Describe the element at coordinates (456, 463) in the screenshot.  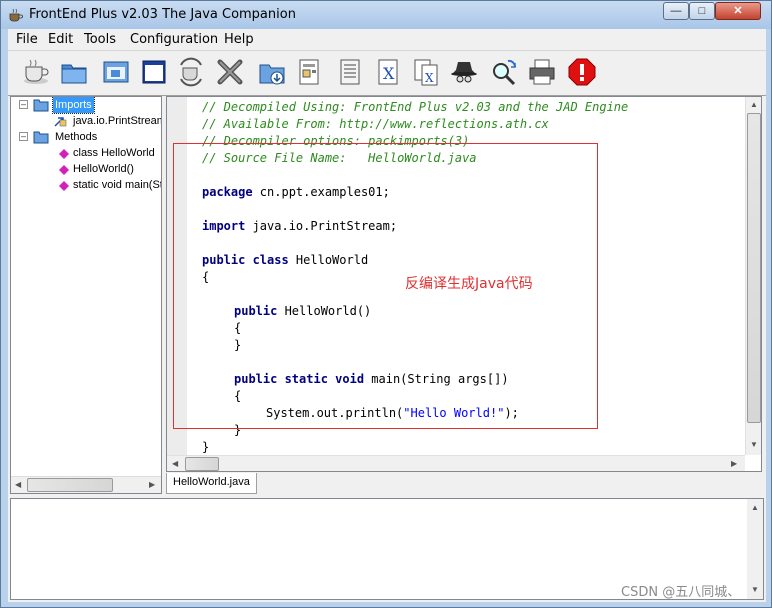
I see `editor-horizontal-scrollbar: ◀ ▶` at that location.